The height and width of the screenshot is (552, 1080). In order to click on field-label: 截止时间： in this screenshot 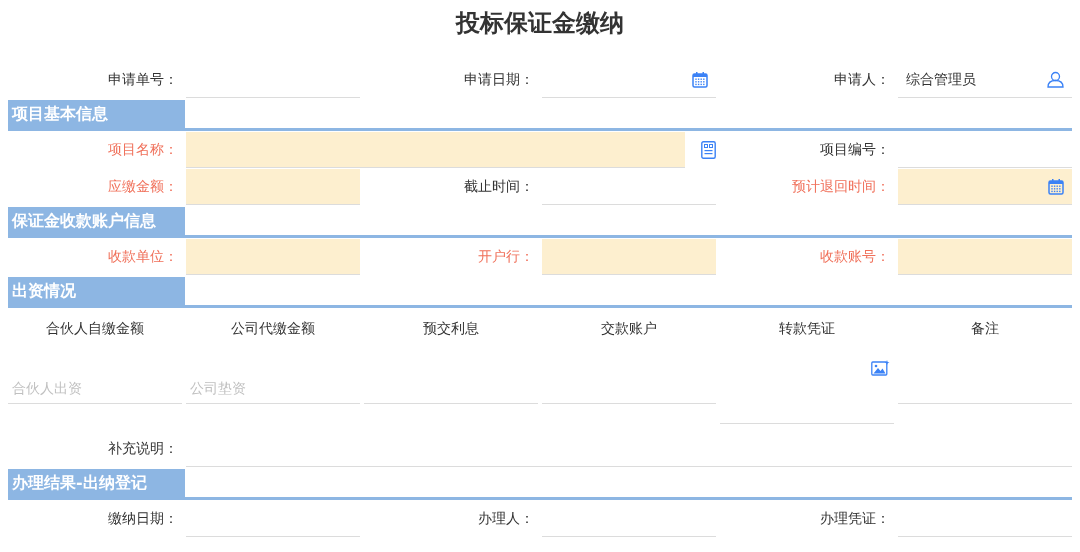, I will do `click(499, 186)`.